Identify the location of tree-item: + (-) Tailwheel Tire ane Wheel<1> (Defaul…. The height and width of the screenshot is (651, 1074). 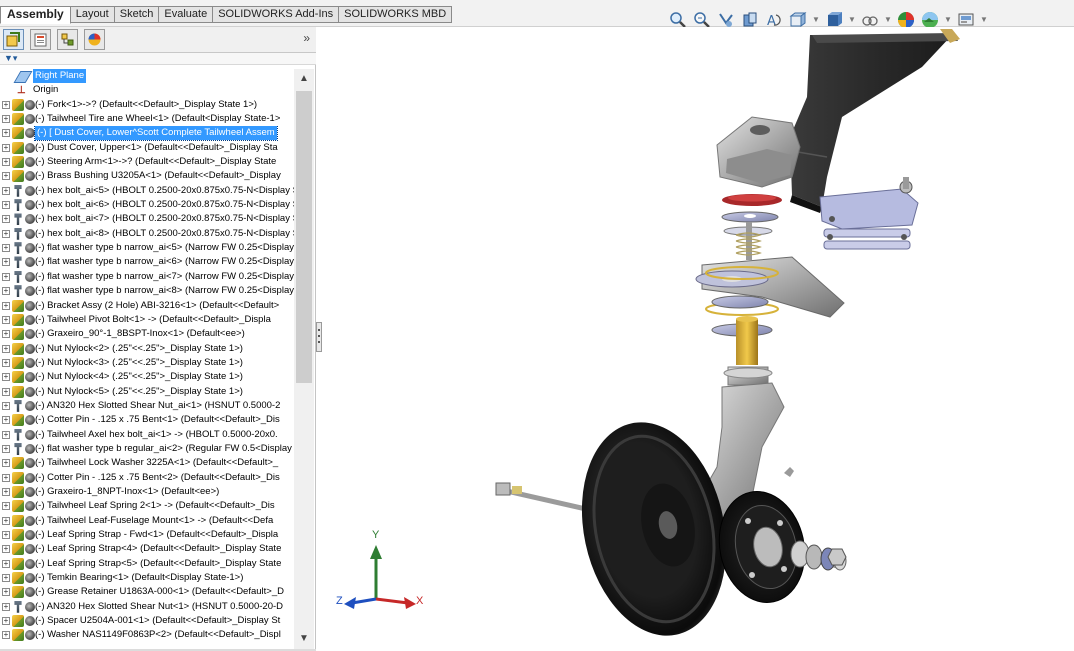
(147, 119).